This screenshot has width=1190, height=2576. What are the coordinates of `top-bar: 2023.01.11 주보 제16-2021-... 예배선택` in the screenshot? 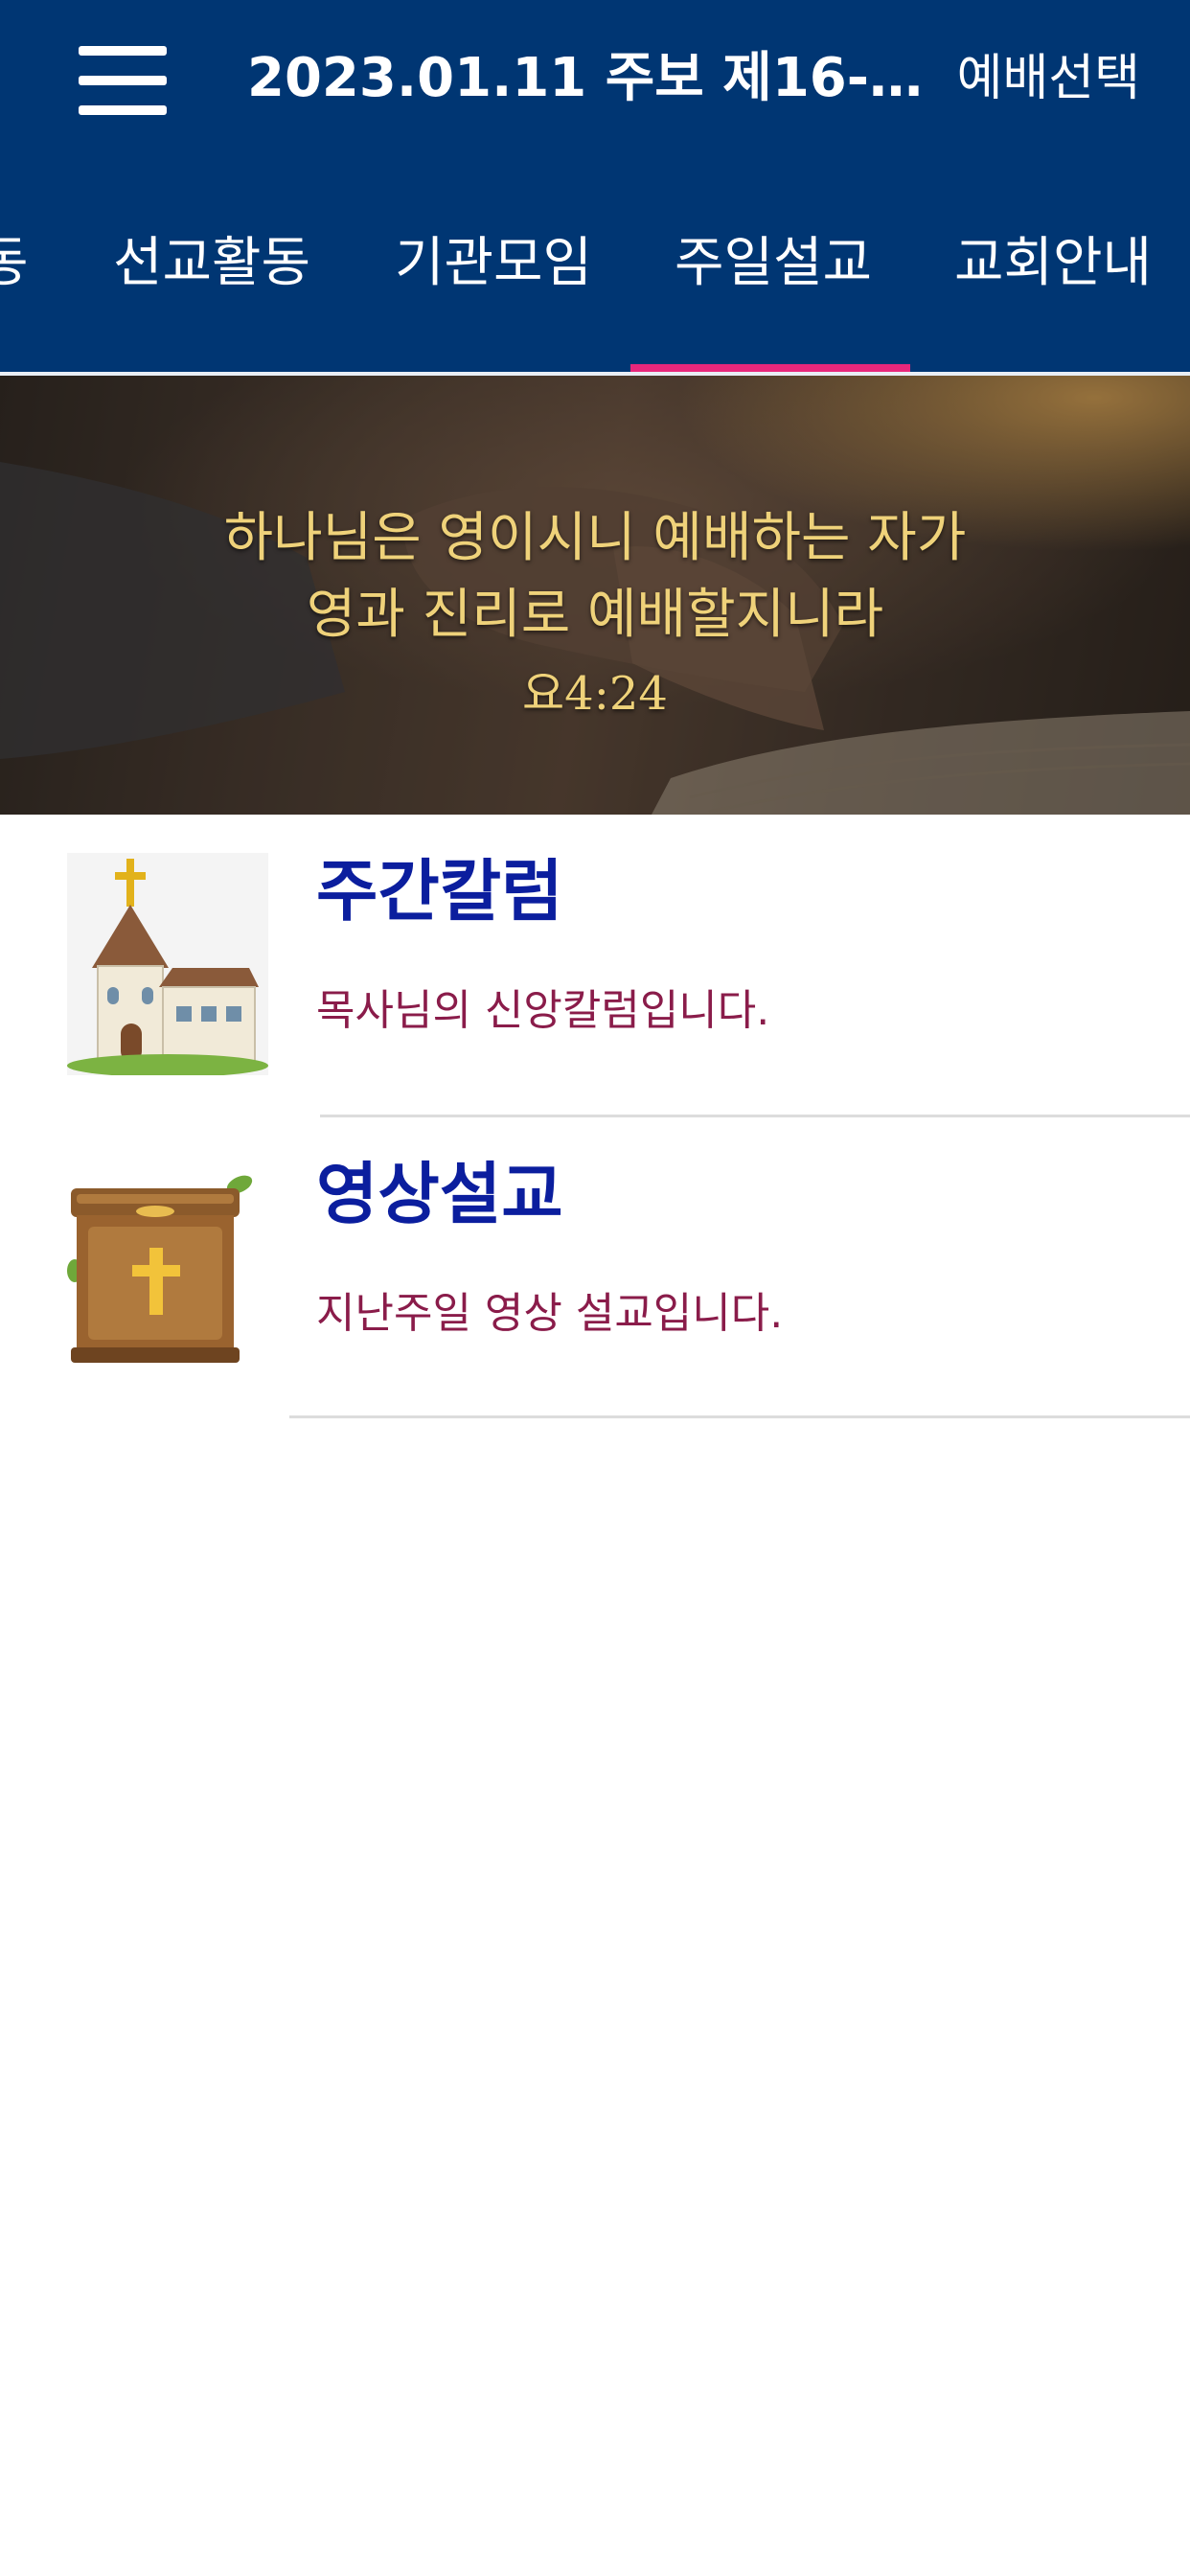 It's located at (595, 81).